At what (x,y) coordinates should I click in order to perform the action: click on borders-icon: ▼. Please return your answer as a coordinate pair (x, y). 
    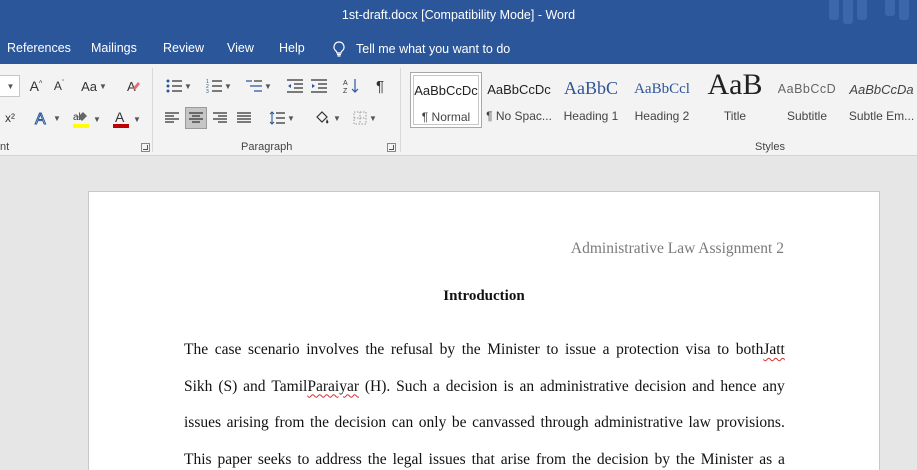
    Looking at the image, I should click on (365, 118).